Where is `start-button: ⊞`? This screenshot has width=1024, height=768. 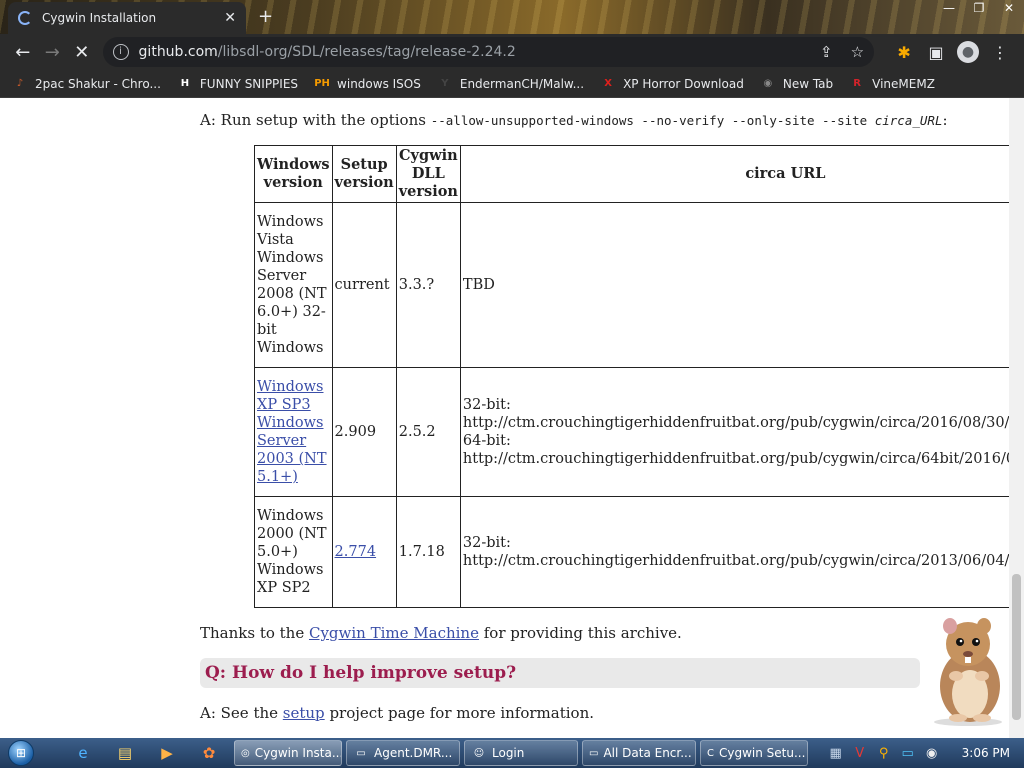 start-button: ⊞ is located at coordinates (21, 753).